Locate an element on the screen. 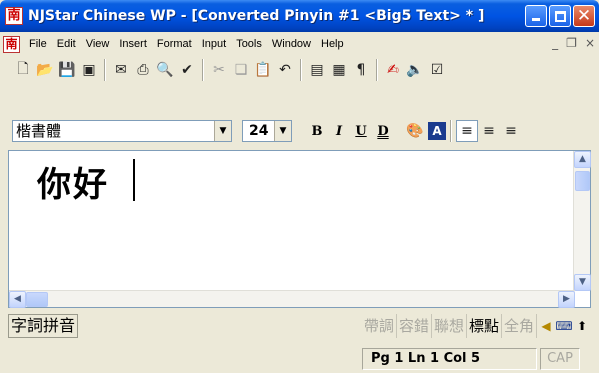 This screenshot has height=373, width=599. input-mode-button: 字詞拼音 is located at coordinates (43, 326).